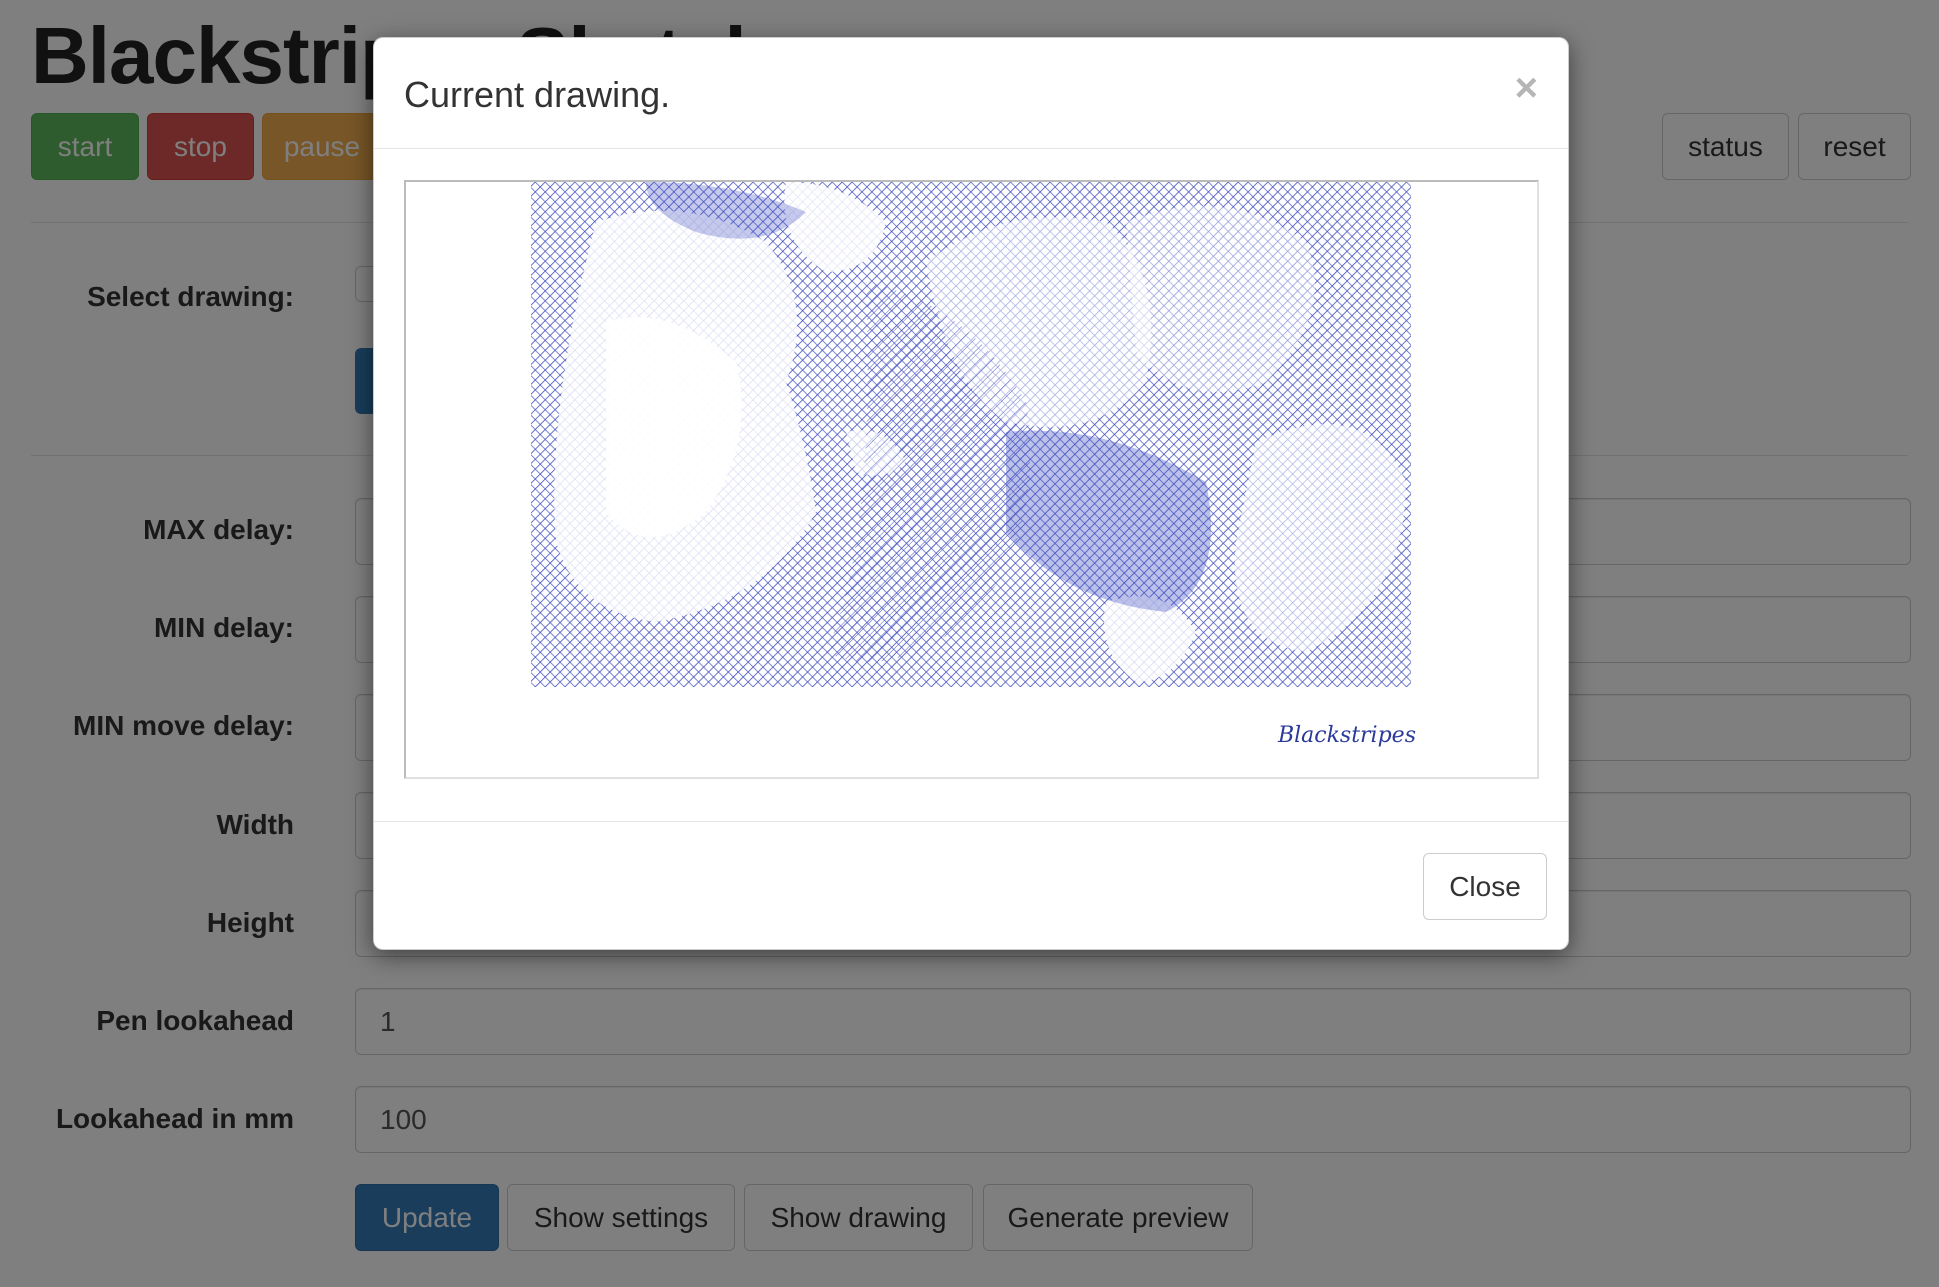  I want to click on close-button: Close, so click(1485, 886).